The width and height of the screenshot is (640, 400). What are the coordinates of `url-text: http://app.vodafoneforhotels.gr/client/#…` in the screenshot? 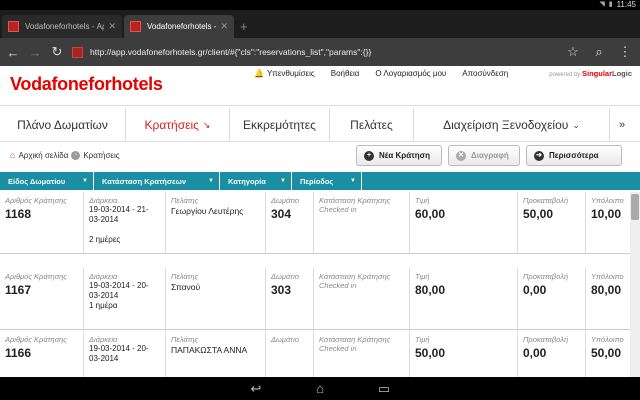 It's located at (231, 52).